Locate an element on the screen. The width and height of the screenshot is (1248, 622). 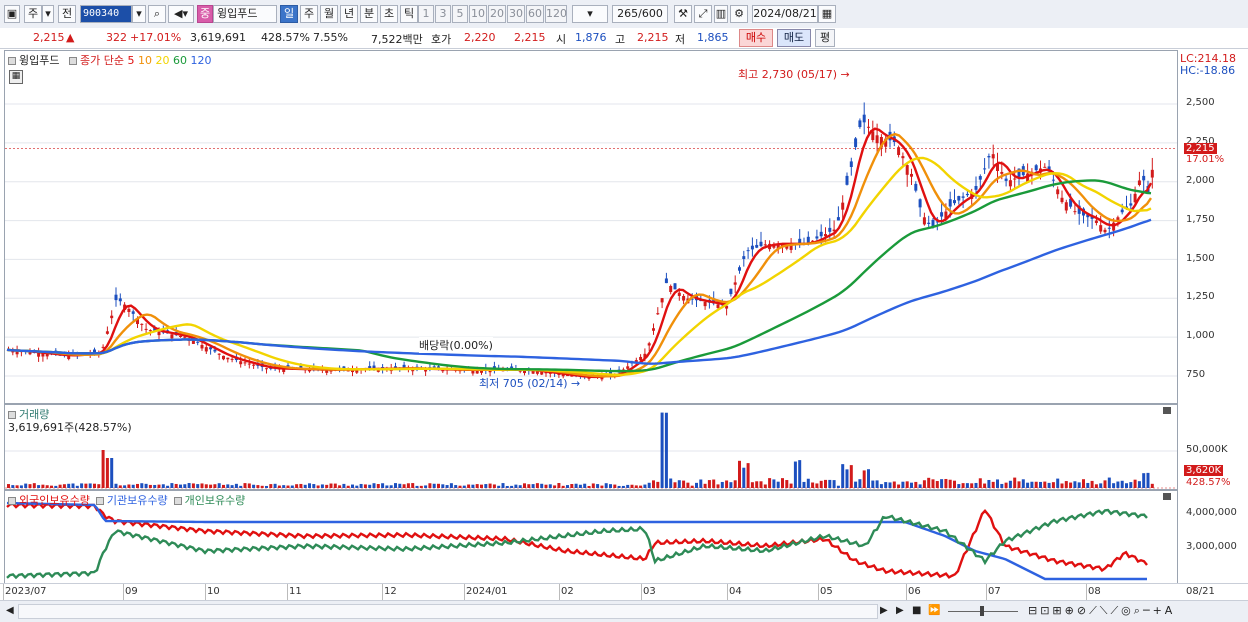
chart-scroll-bar: ◀ ▶ ▶ ■ ⏩ ⊟⊡⊞⊕⊘⟋⟍⟋◎⌕─+A is located at coordinates (624, 611).